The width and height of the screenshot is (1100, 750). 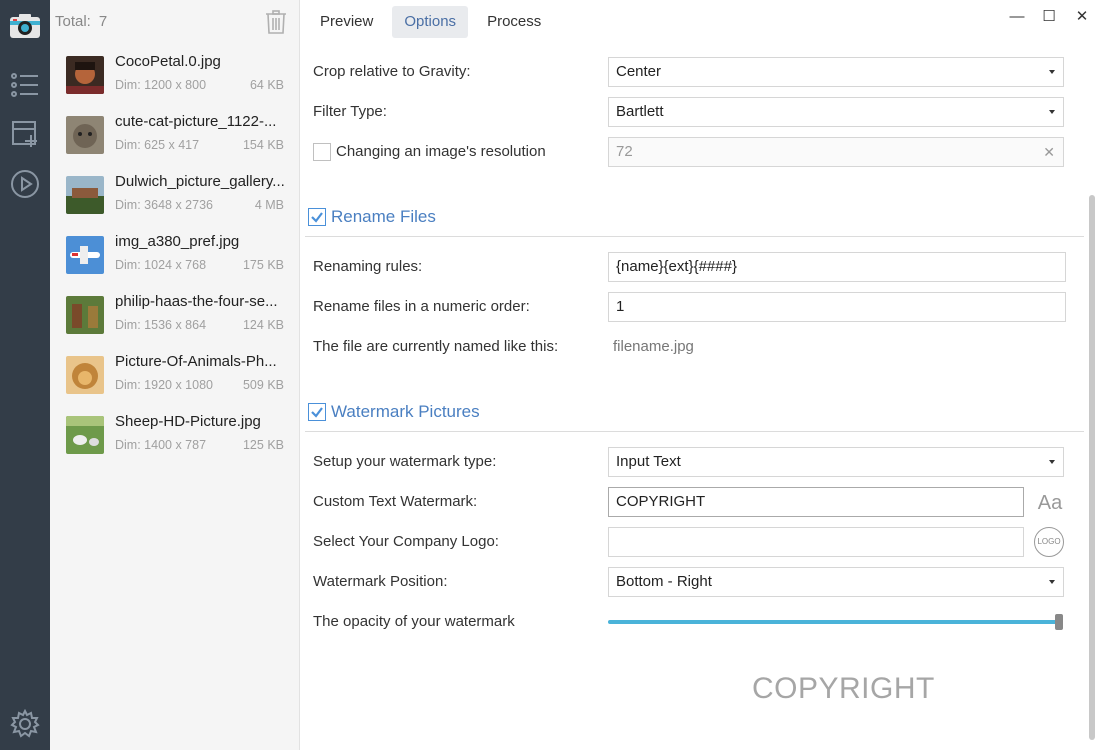 I want to click on opacity-label: The opacity of your watermark, so click(x=414, y=621).